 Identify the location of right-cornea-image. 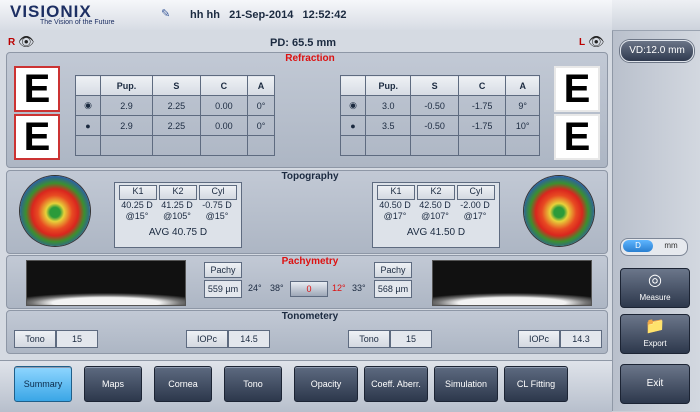
(106, 283).